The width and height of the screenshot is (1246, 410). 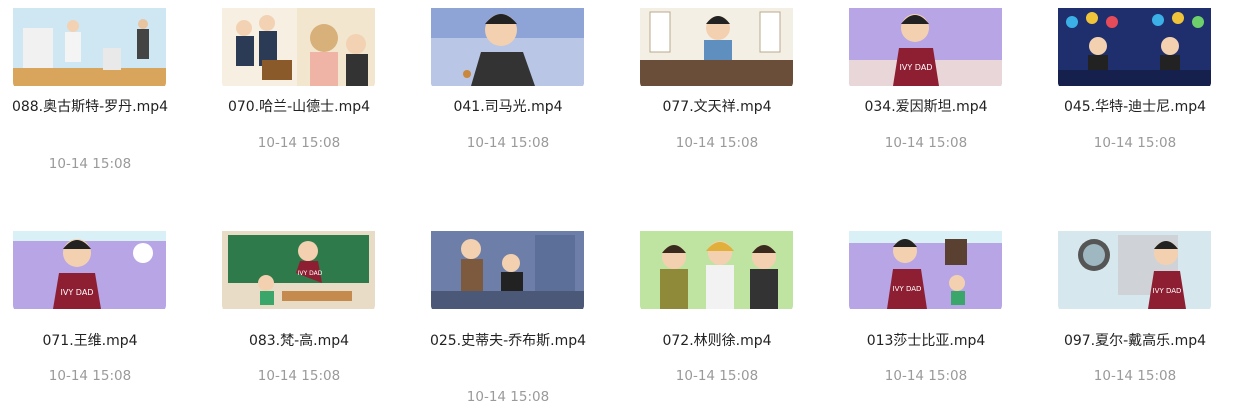 I want to click on file-name: 013莎士比亚.mp4, so click(x=926, y=341).